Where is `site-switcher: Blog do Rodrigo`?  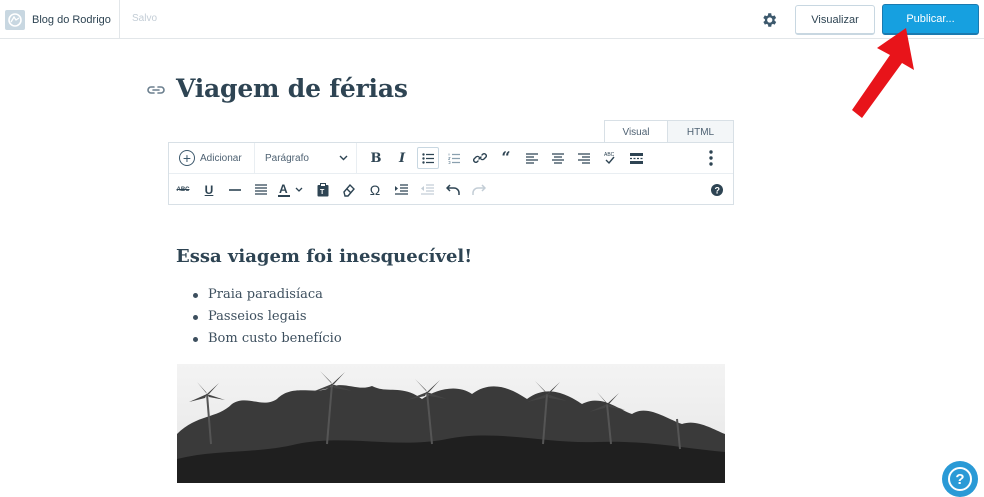 site-switcher: Blog do Rodrigo is located at coordinates (60, 19).